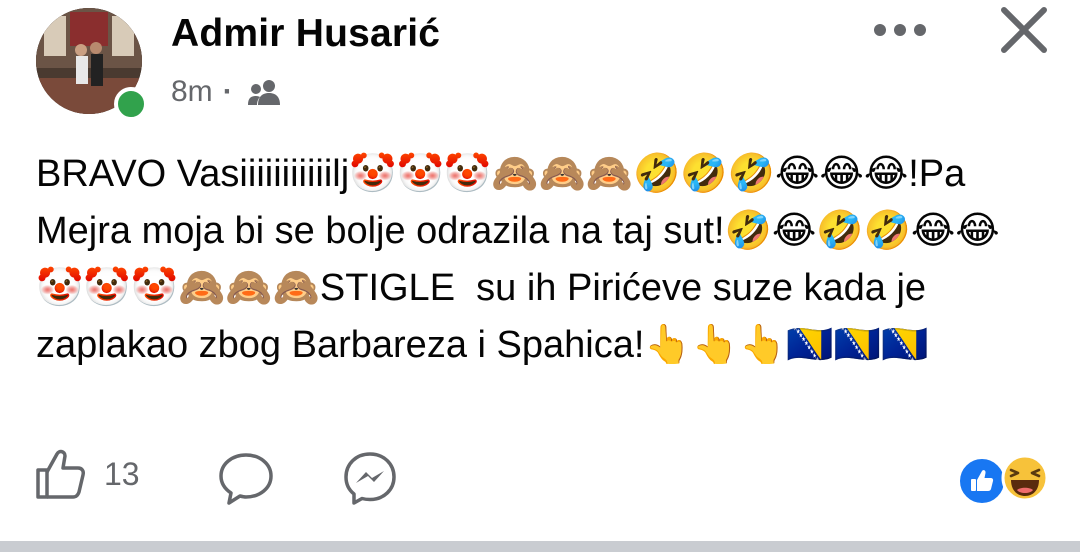 The image size is (1080, 552). I want to click on messenger-icon, so click(370, 478).